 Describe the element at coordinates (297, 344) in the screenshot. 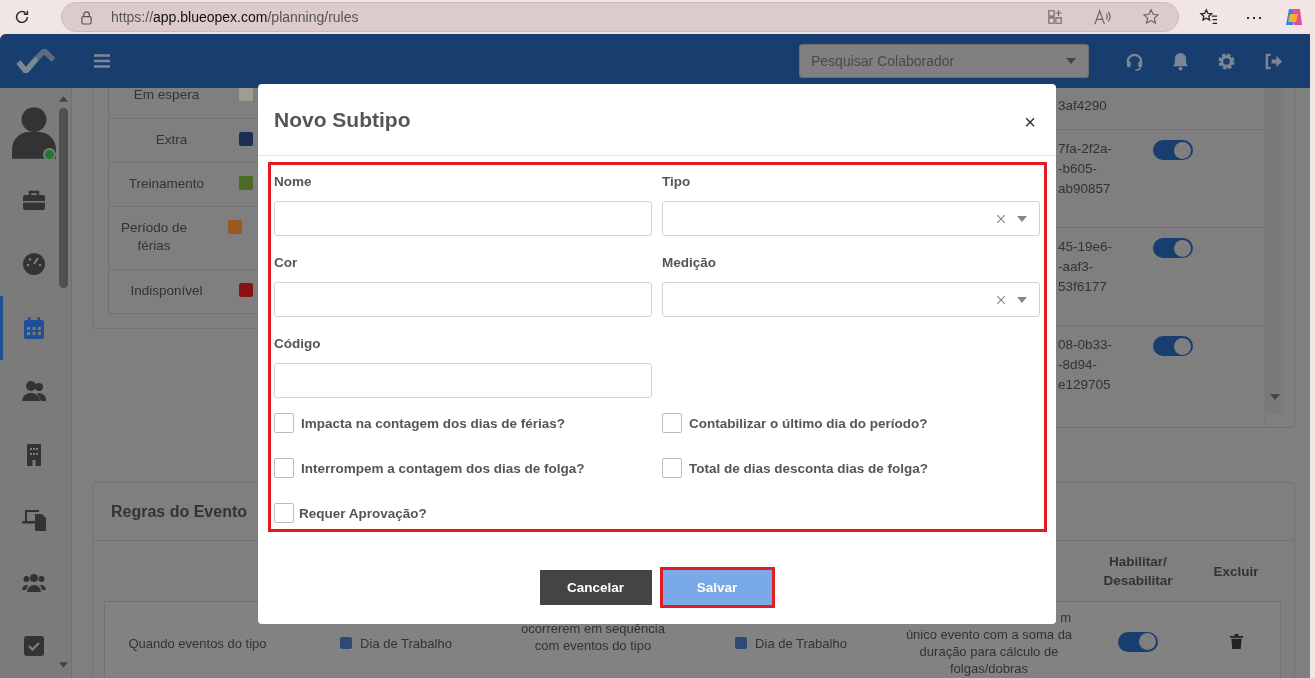

I see `field-label: Código` at that location.